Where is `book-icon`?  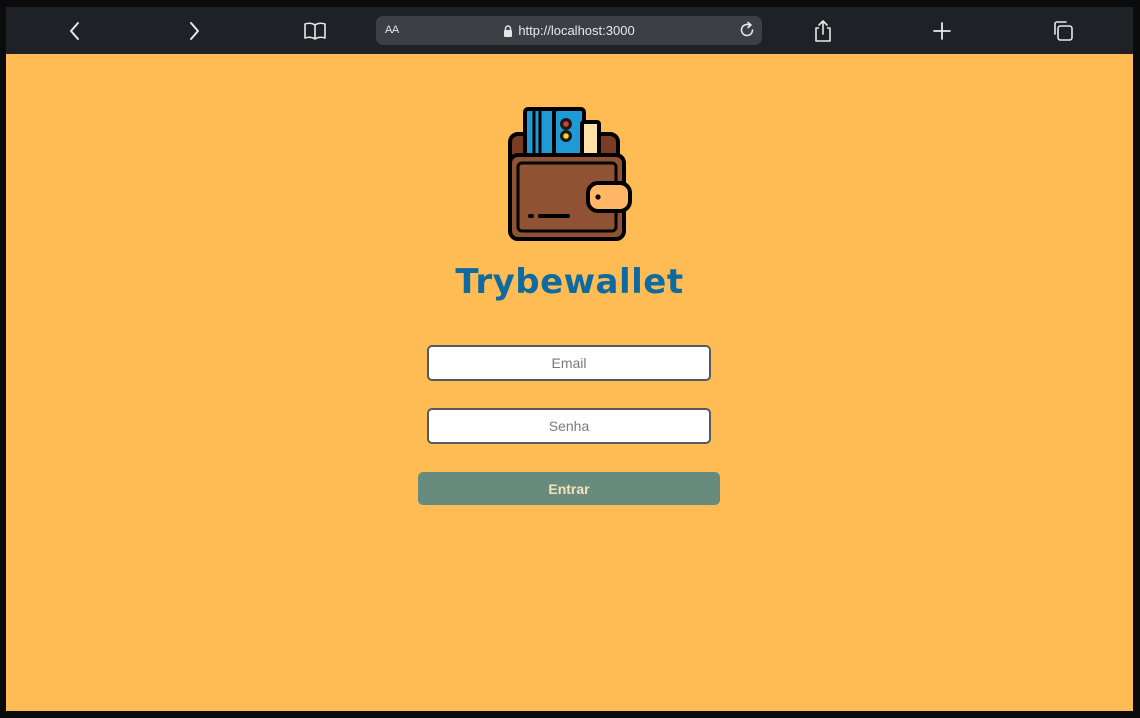
book-icon is located at coordinates (315, 31).